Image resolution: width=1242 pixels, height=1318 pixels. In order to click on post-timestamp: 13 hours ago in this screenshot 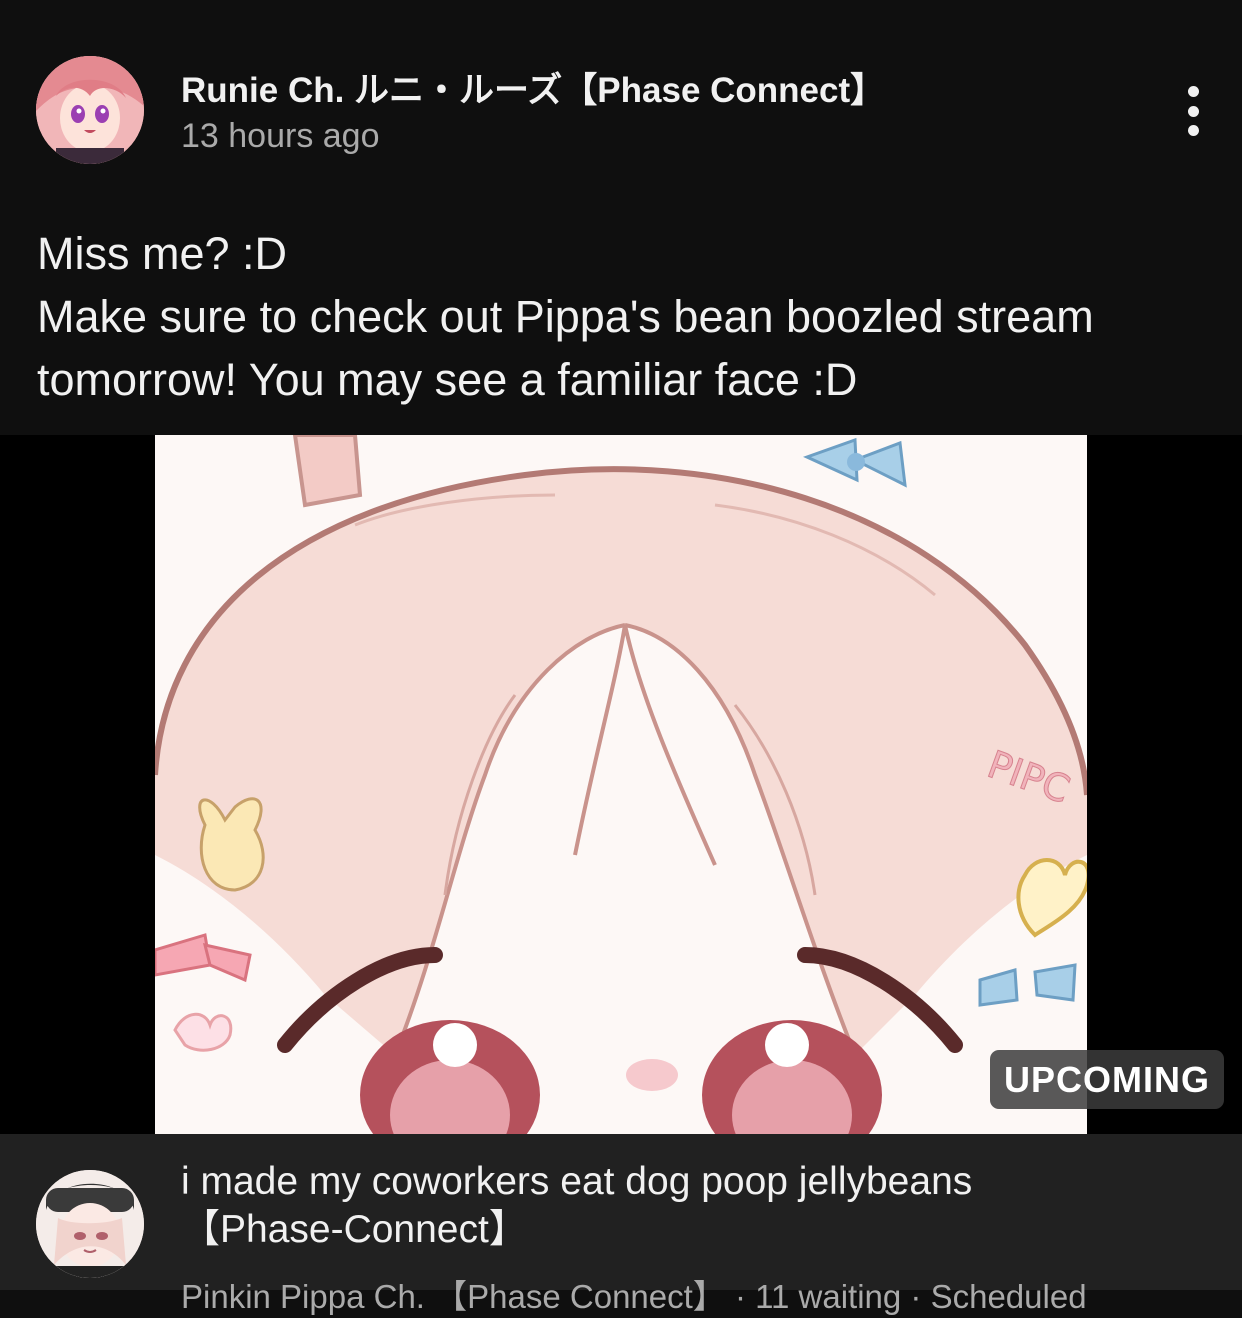, I will do `click(280, 136)`.